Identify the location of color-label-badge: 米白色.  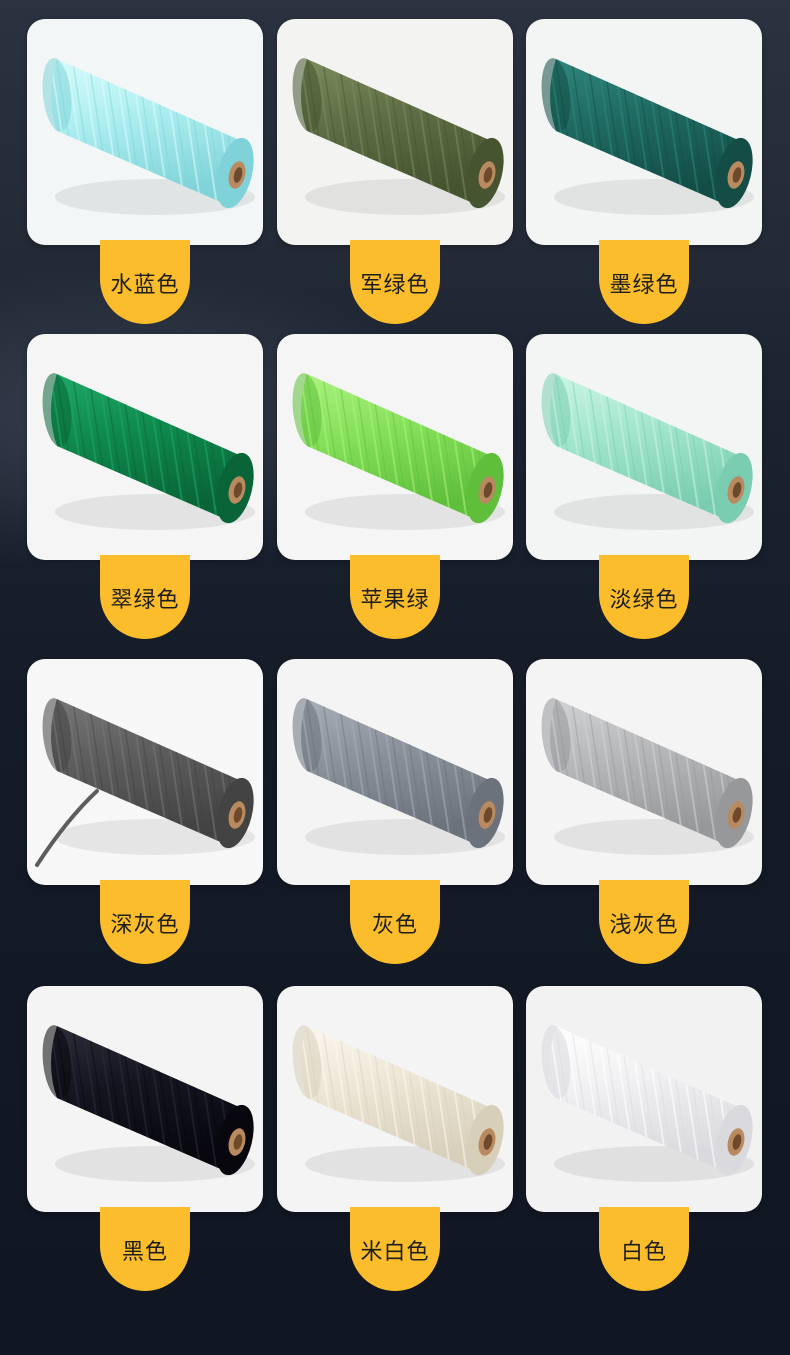
(395, 1249).